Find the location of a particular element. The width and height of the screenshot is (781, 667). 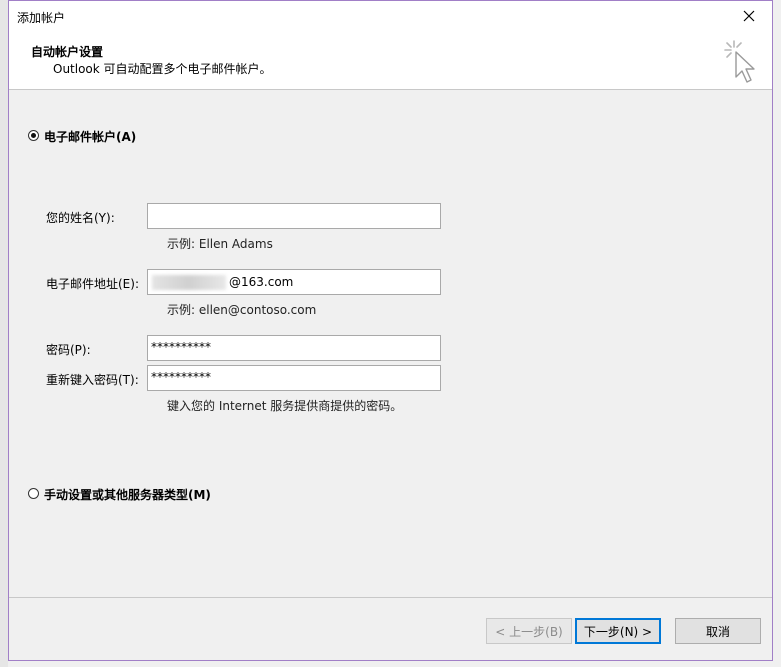

back-button: < 上一步(B) is located at coordinates (529, 631).